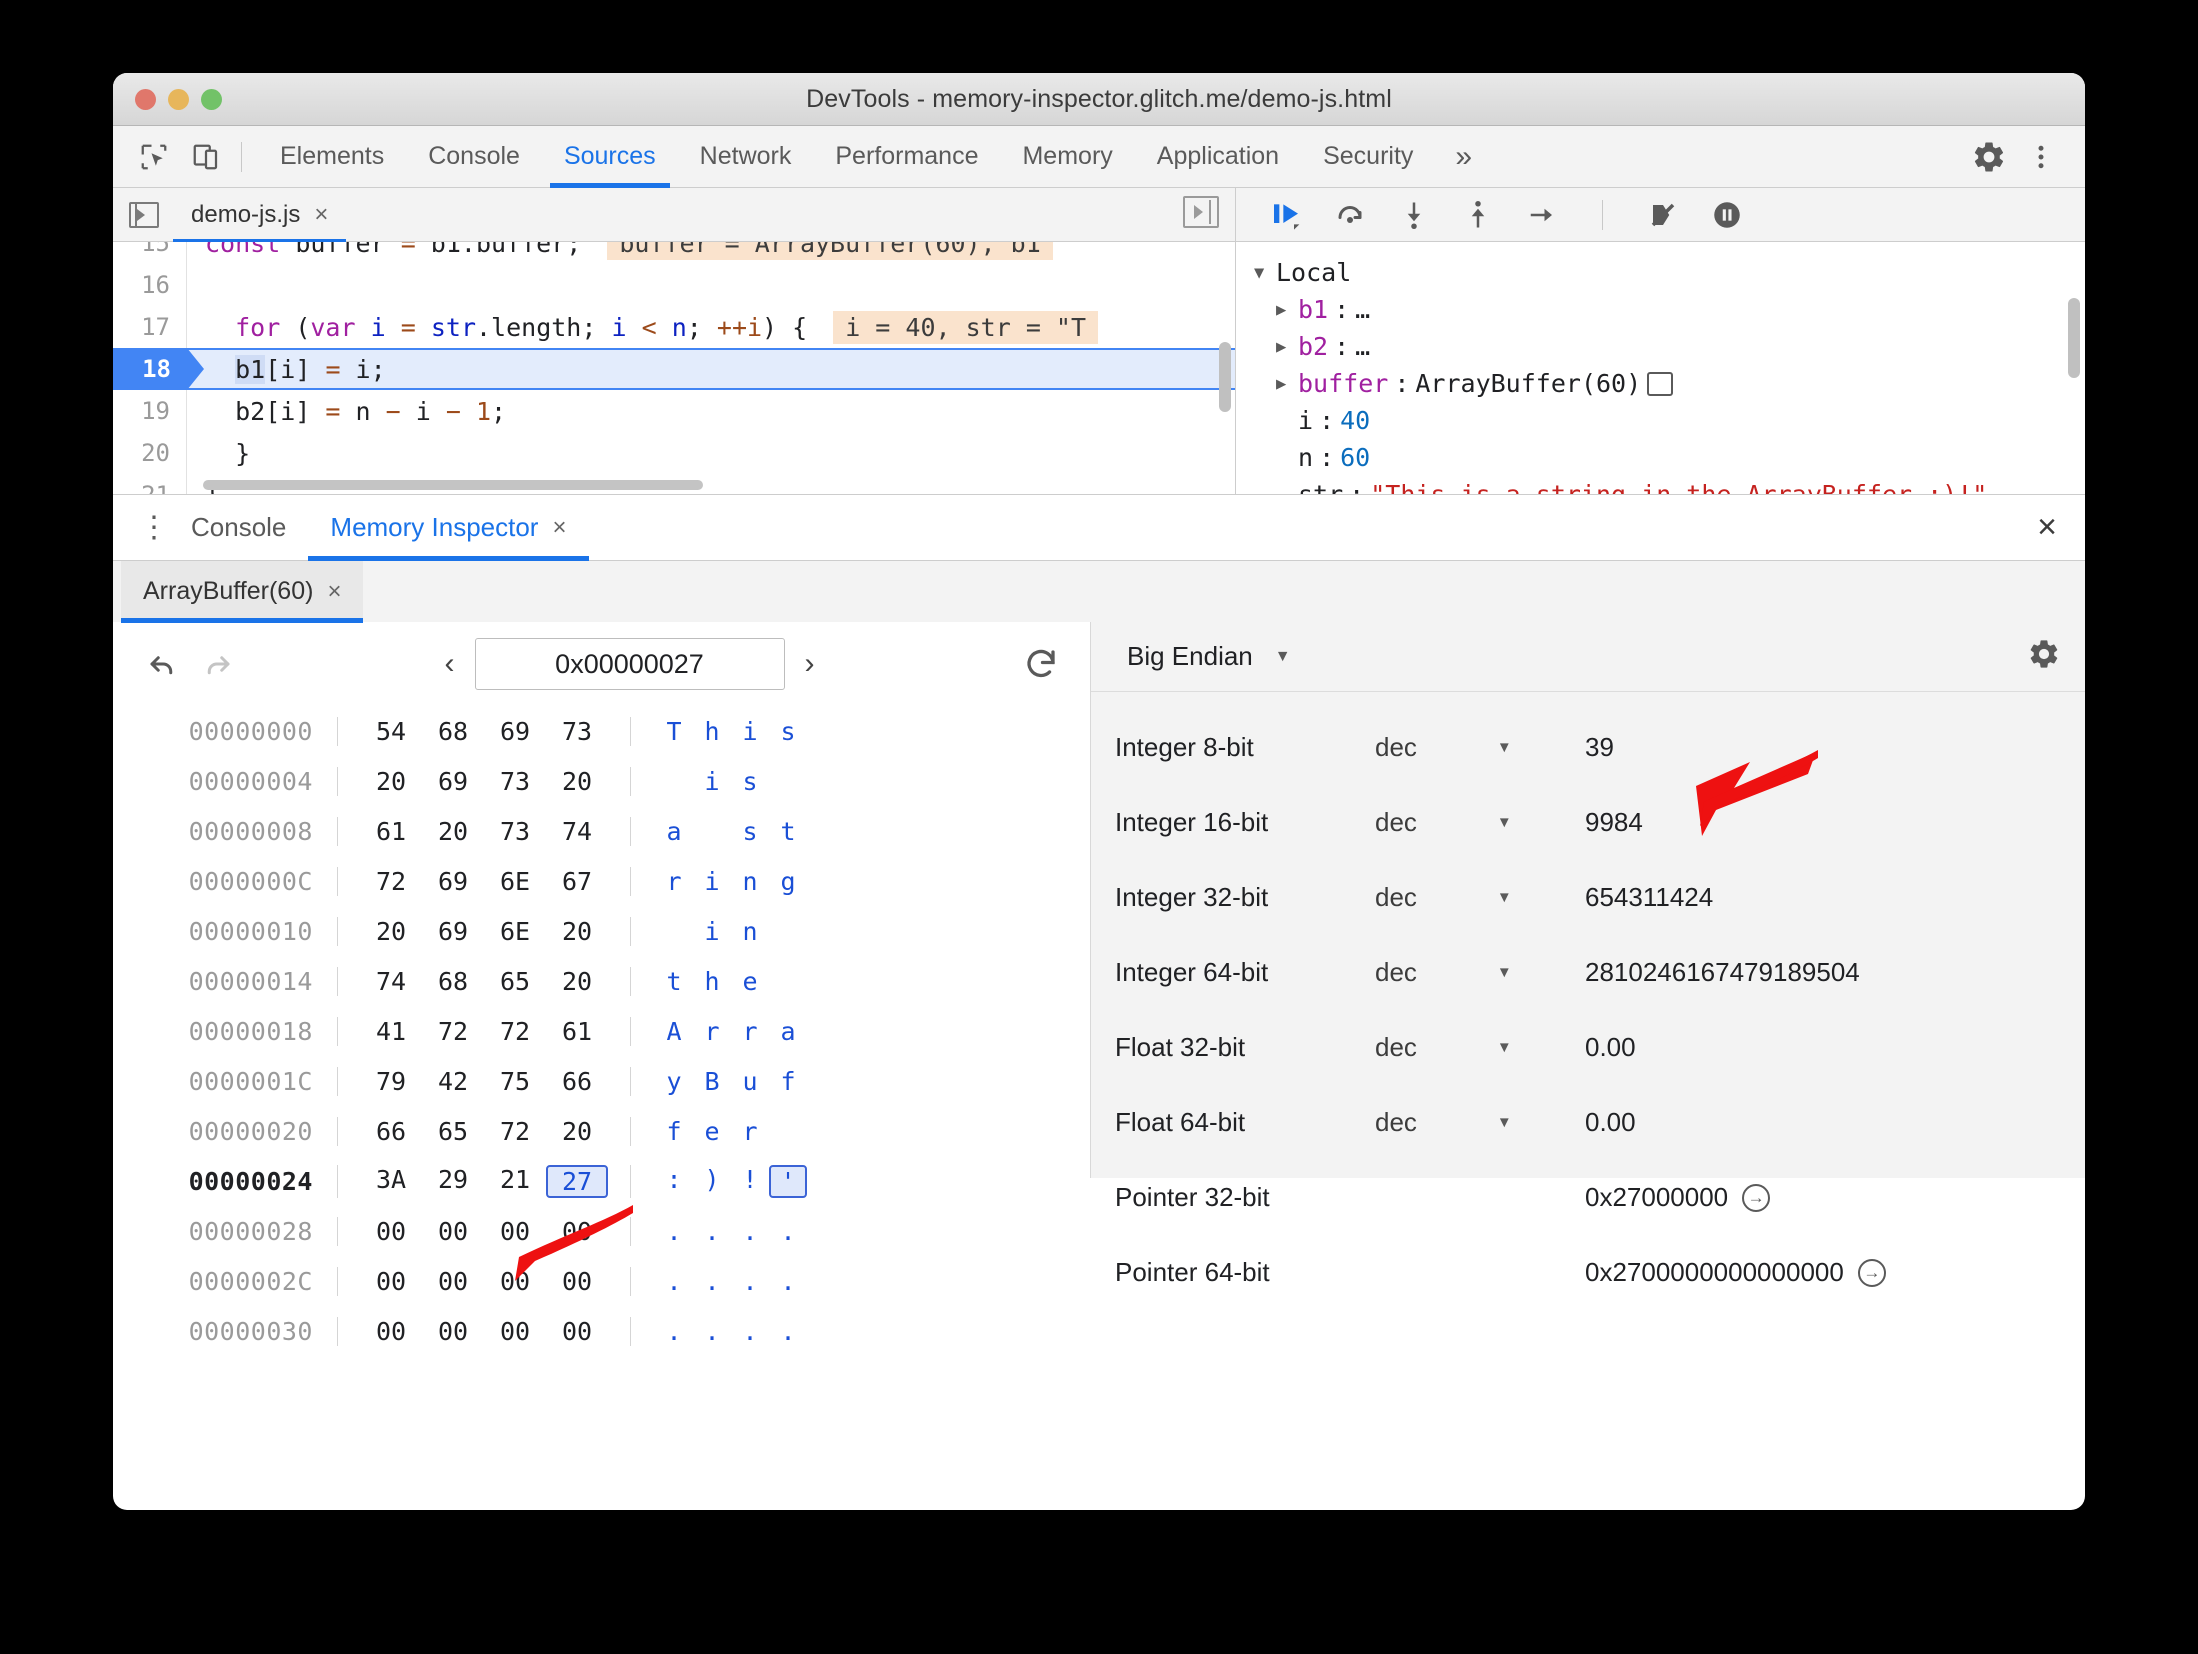  What do you see at coordinates (453, 1131) in the screenshot?
I see `hex-byte: 65` at bounding box center [453, 1131].